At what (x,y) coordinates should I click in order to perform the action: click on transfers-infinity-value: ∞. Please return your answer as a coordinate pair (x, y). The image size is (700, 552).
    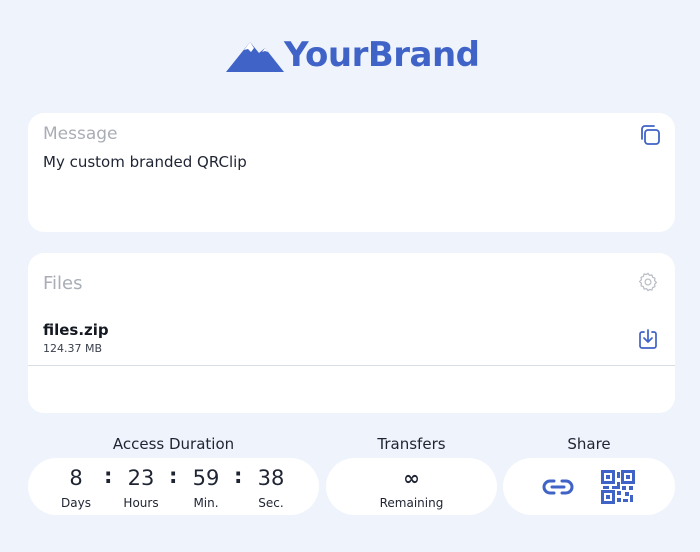
    Looking at the image, I should click on (411, 478).